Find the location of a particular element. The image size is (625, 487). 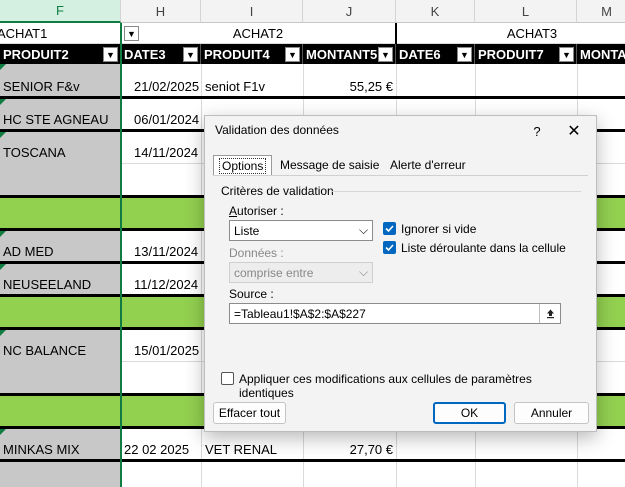

table-cell: 27,70 € is located at coordinates (350, 449).